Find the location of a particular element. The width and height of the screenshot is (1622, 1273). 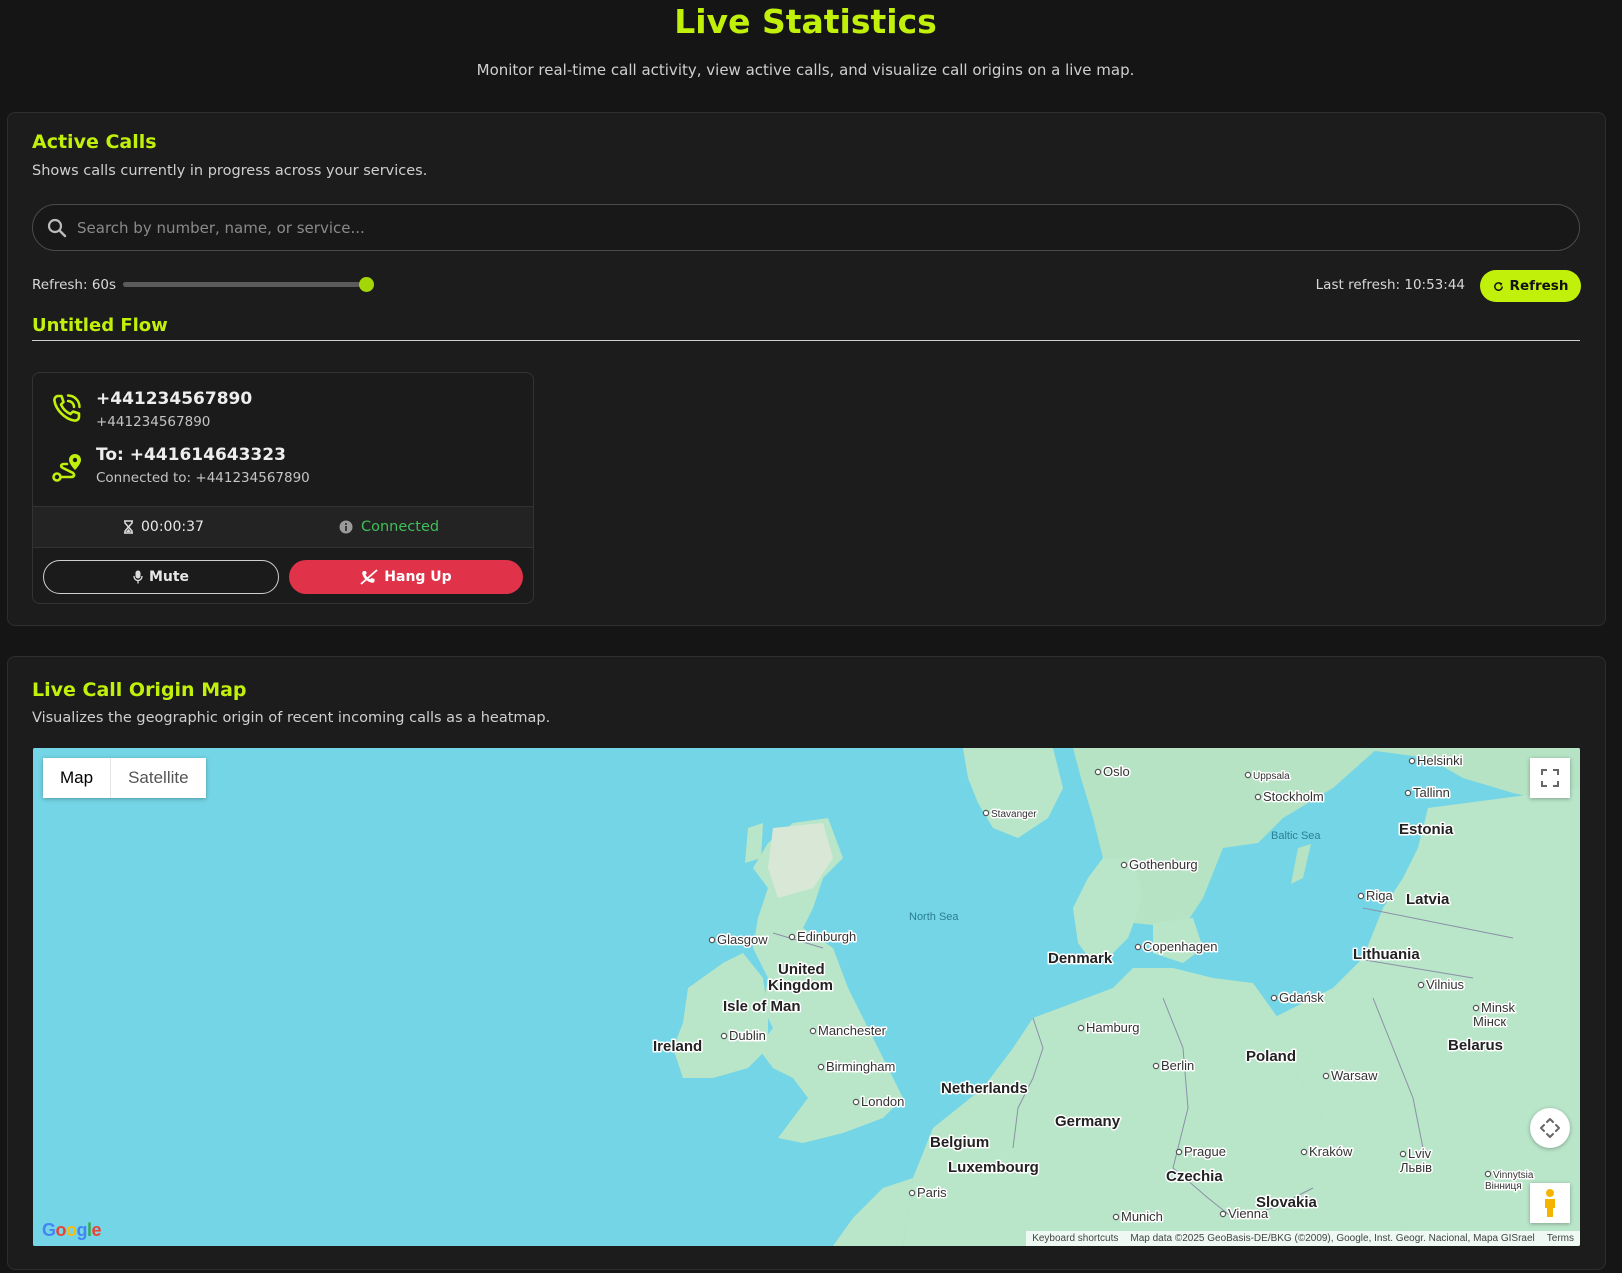

map-country-label-isle-of-man: Isle of Man is located at coordinates (762, 1006).